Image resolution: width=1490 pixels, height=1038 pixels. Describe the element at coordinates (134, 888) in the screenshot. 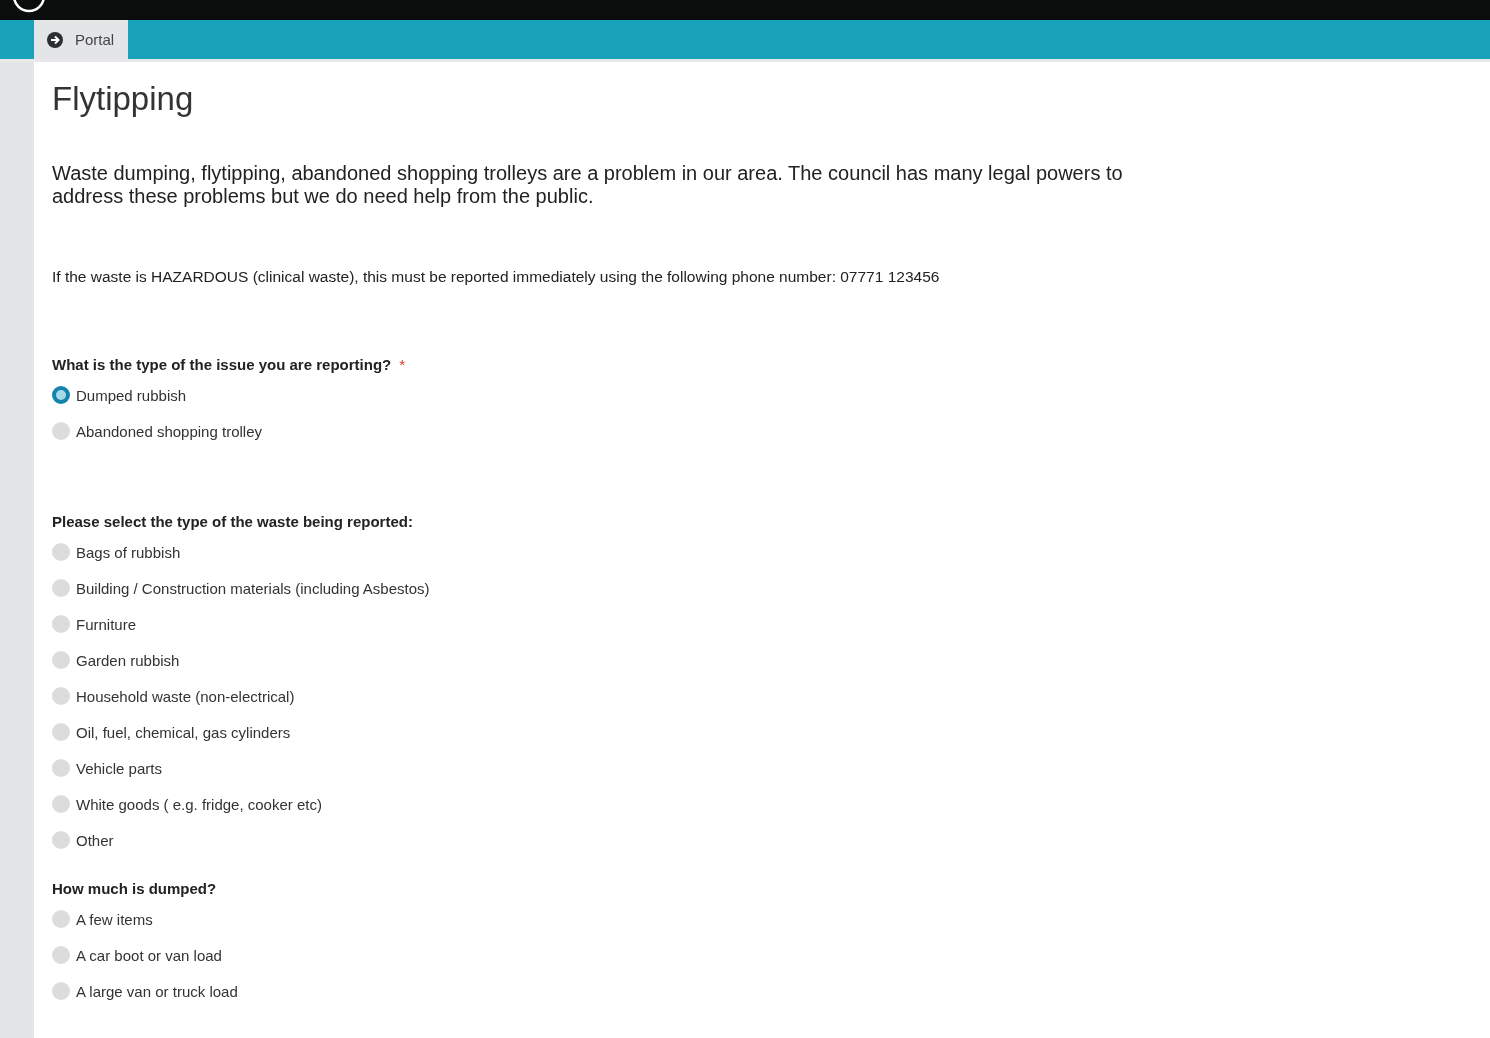

I see `question-label: How much is dumped?` at that location.